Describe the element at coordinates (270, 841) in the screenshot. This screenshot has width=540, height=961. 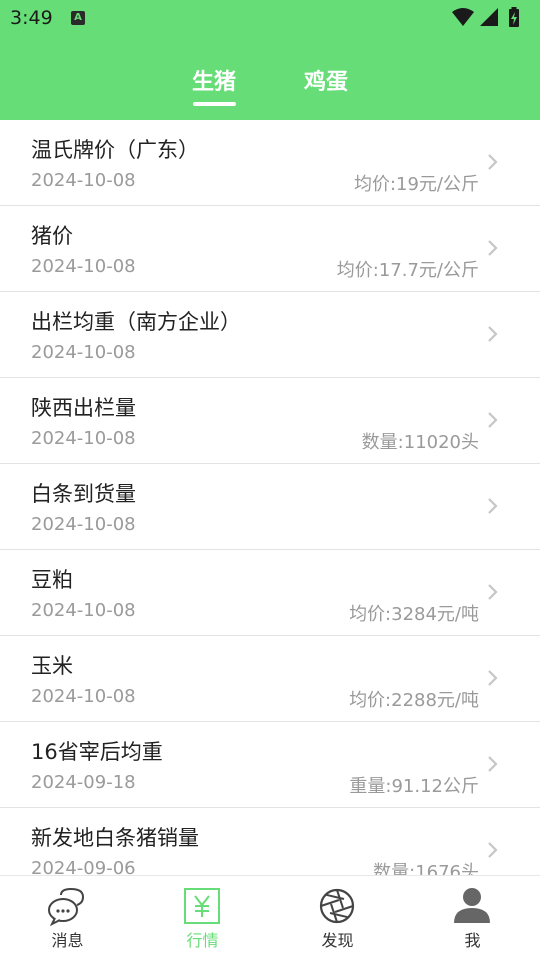
I see `list-item: 新发地白条猪销量 2024-09-06 数量:1676头` at that location.